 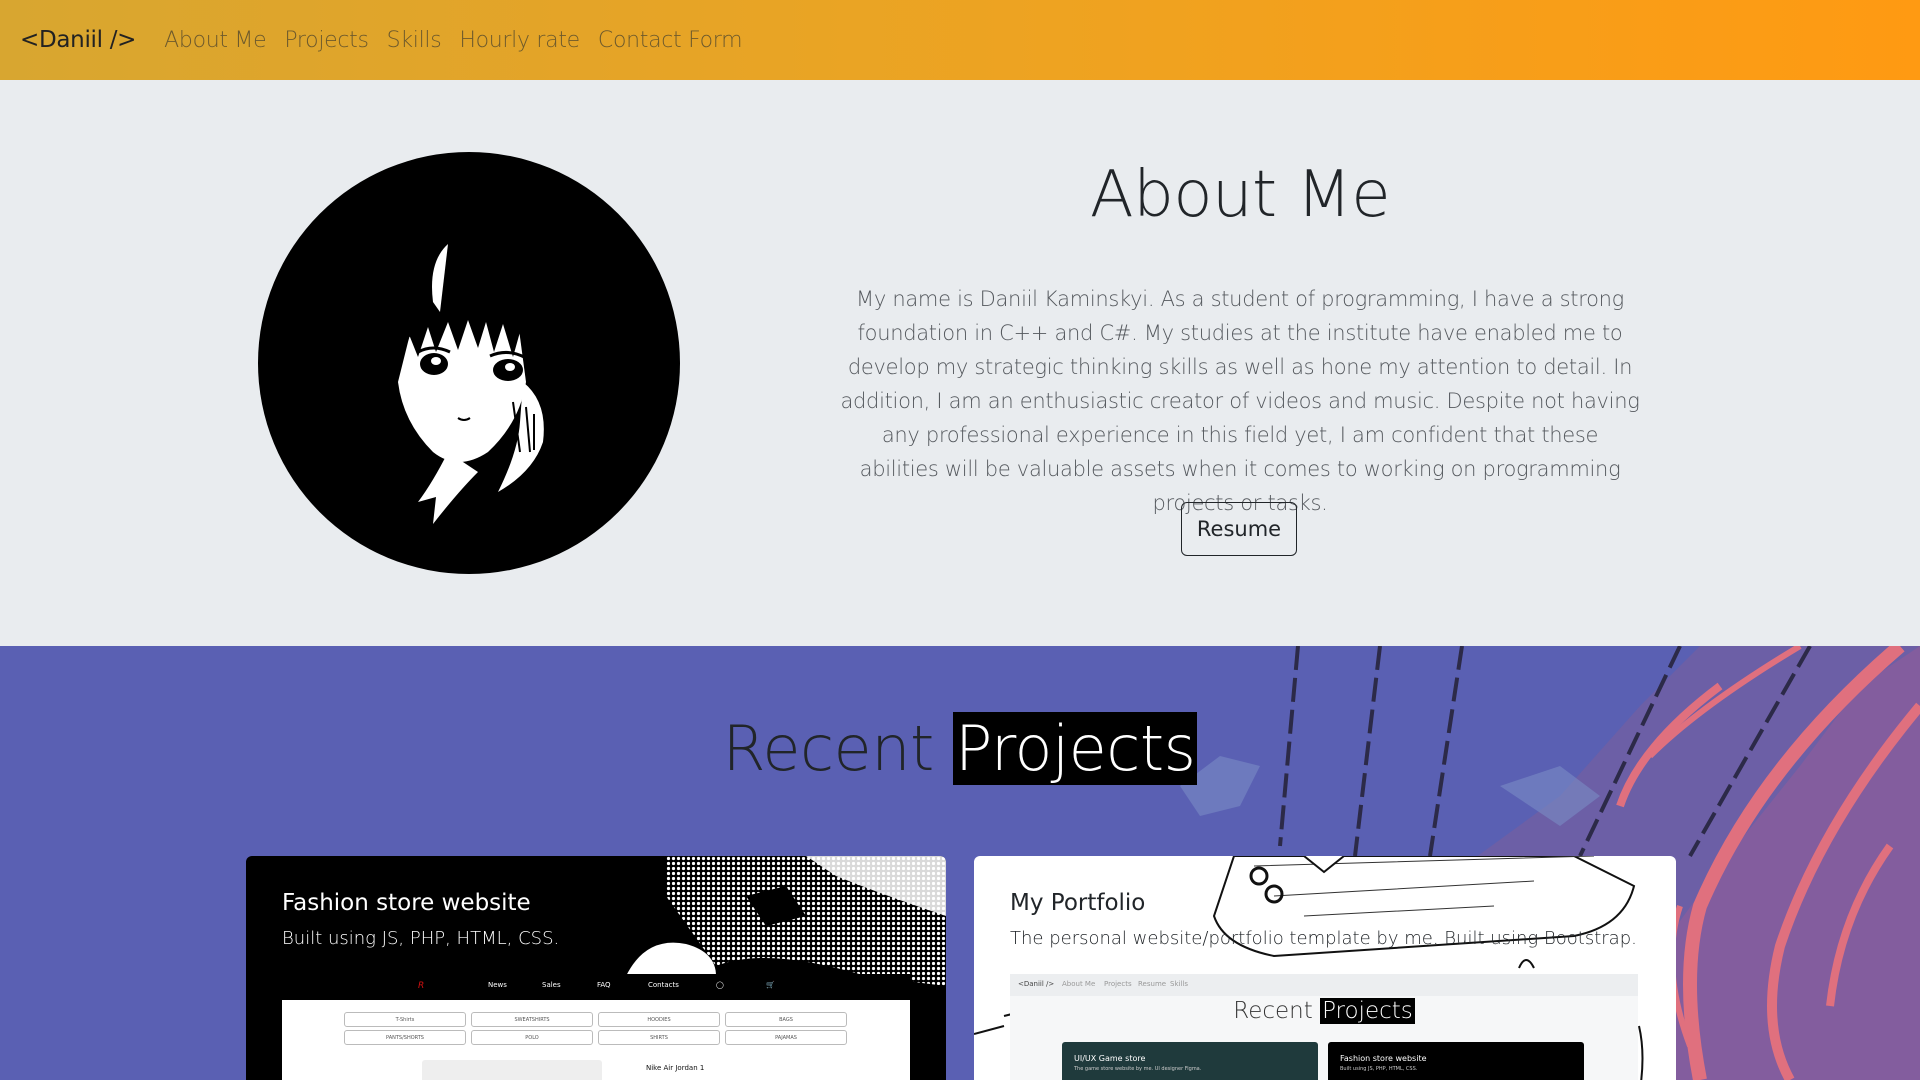 What do you see at coordinates (604, 985) in the screenshot?
I see `preview-nav-item: FAQ` at bounding box center [604, 985].